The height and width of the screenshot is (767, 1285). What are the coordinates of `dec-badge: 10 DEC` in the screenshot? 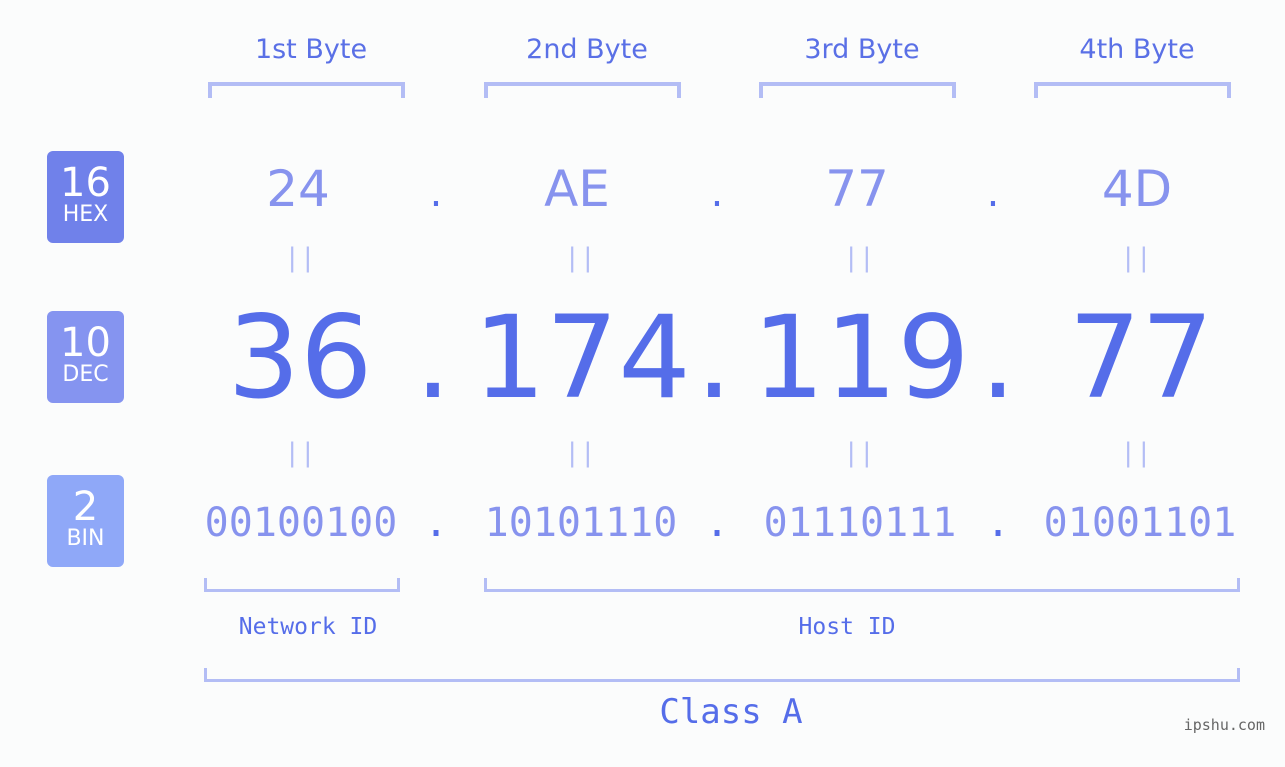 It's located at (85, 357).